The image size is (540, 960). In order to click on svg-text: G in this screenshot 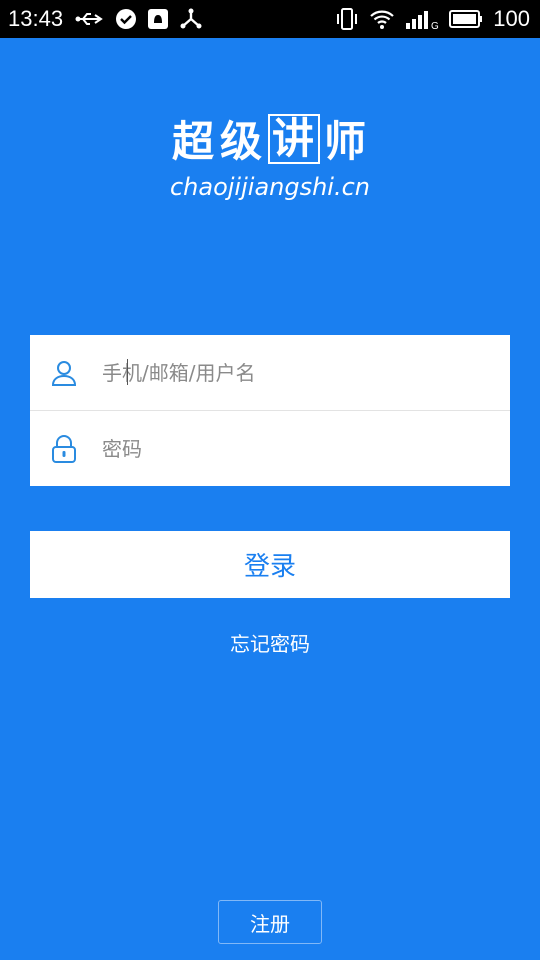, I will do `click(435, 25)`.